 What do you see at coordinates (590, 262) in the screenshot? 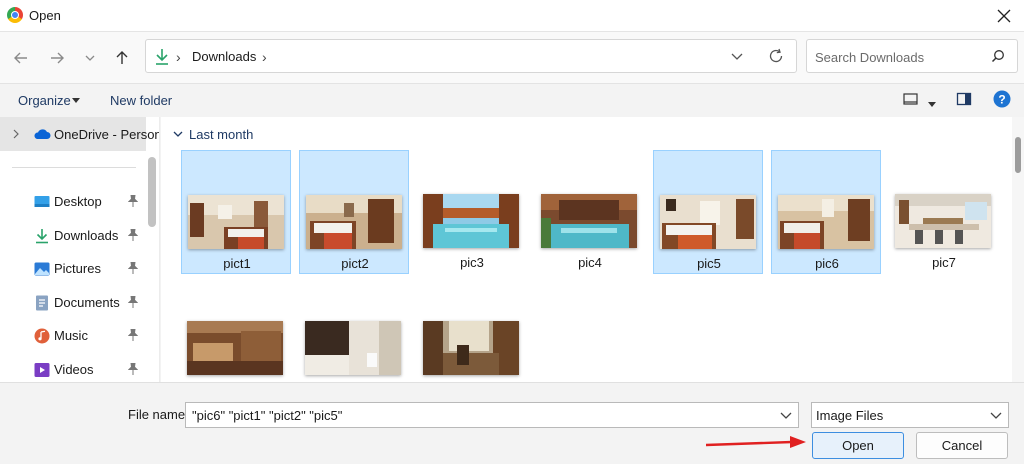
I see `file-name: pic4` at bounding box center [590, 262].